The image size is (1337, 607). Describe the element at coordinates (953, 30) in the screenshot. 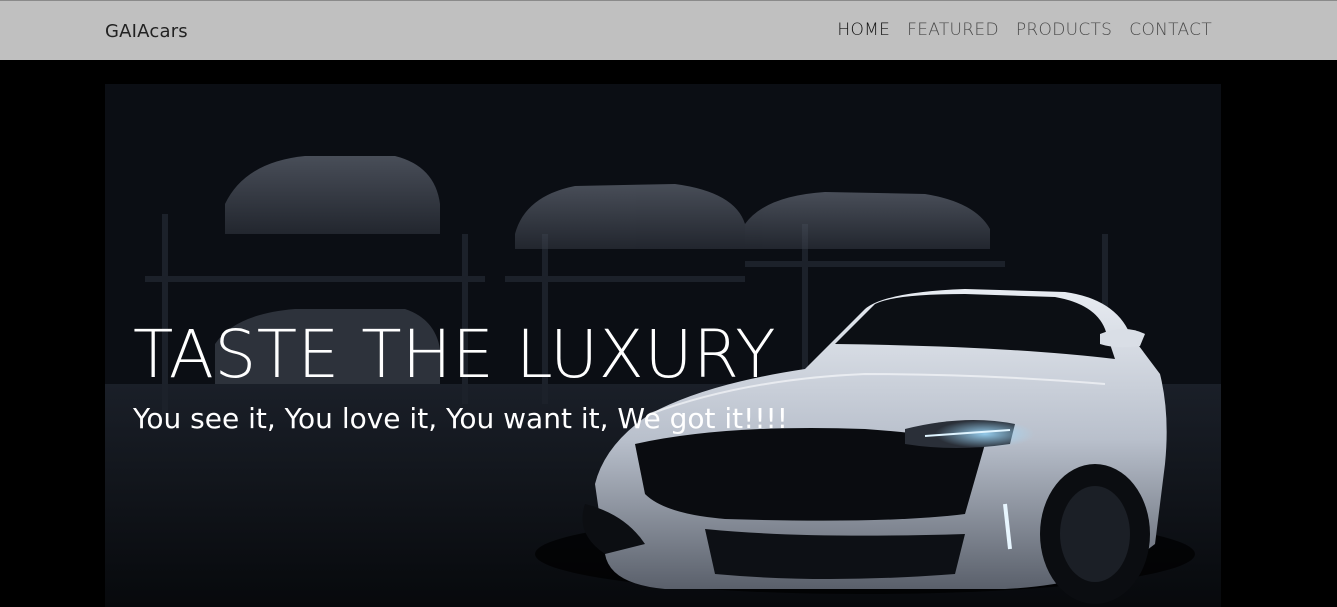

I see `nav-featured-link: FEATURED` at that location.